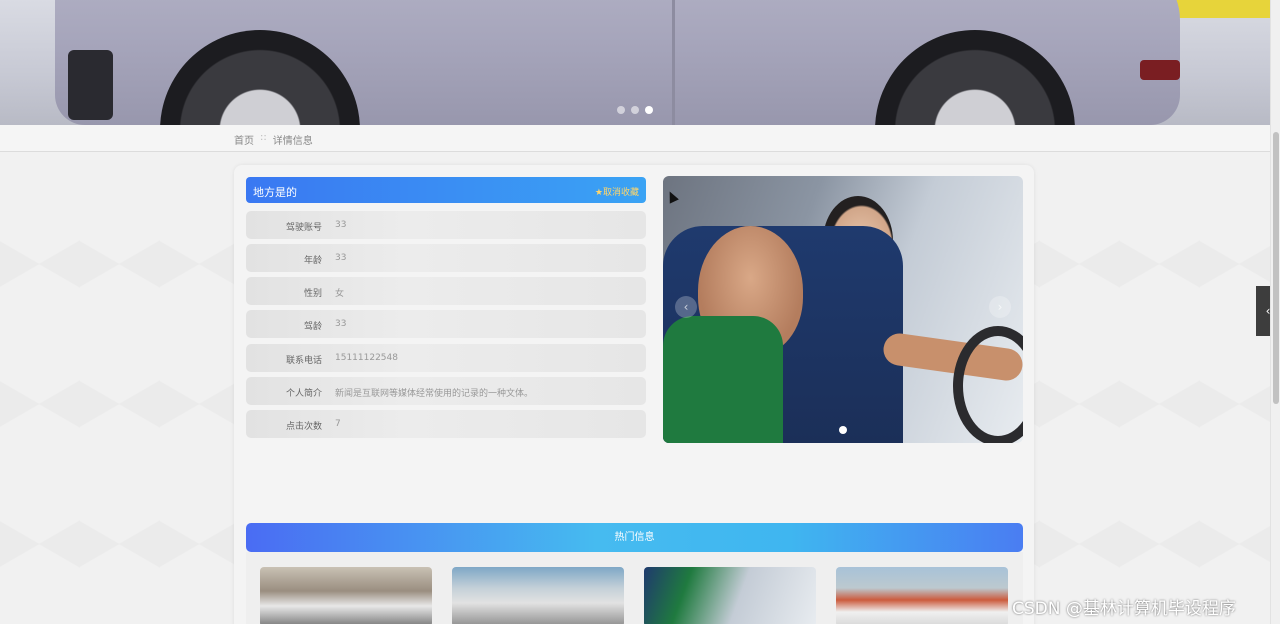 The width and height of the screenshot is (1280, 624). What do you see at coordinates (1160, 70) in the screenshot?
I see `banner-car-light` at bounding box center [1160, 70].